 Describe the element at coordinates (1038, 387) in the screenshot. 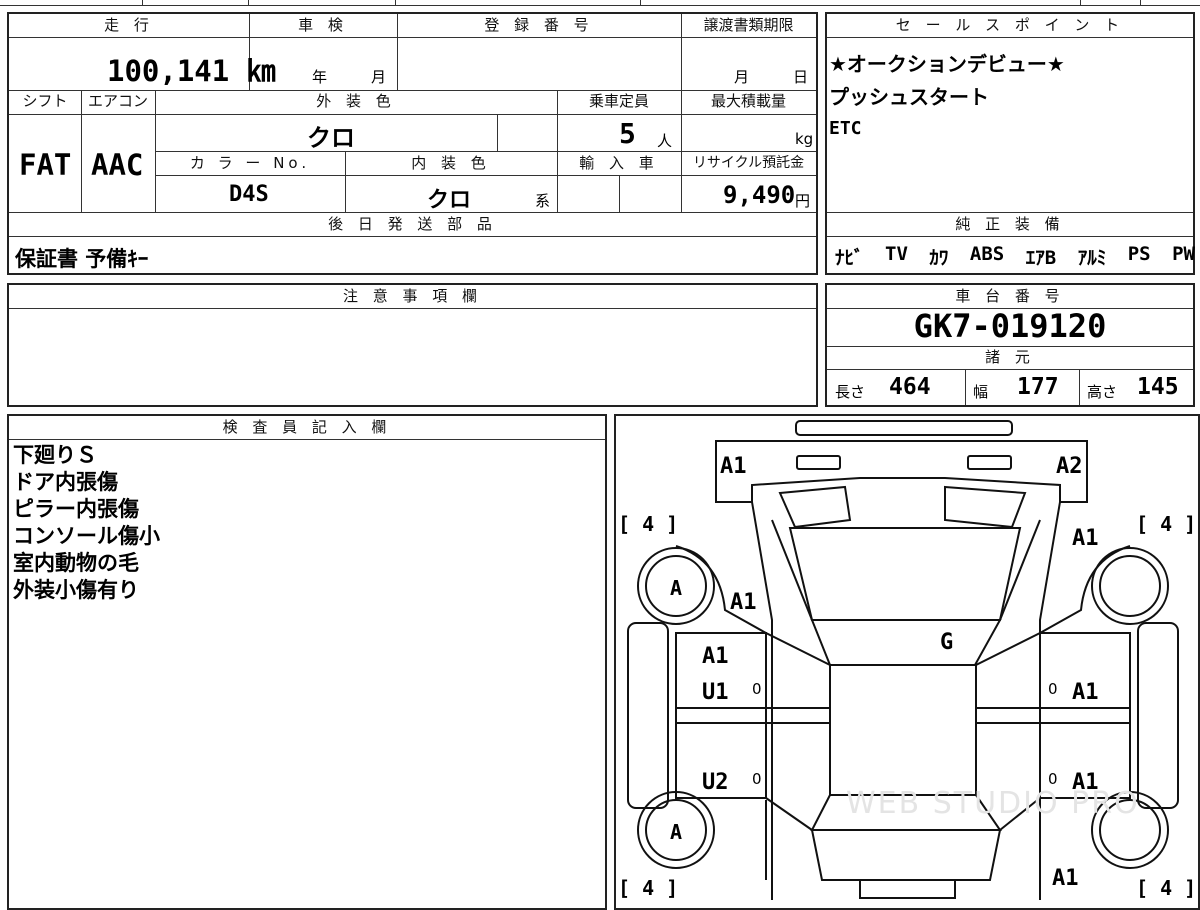

I see `width-value: 177` at that location.